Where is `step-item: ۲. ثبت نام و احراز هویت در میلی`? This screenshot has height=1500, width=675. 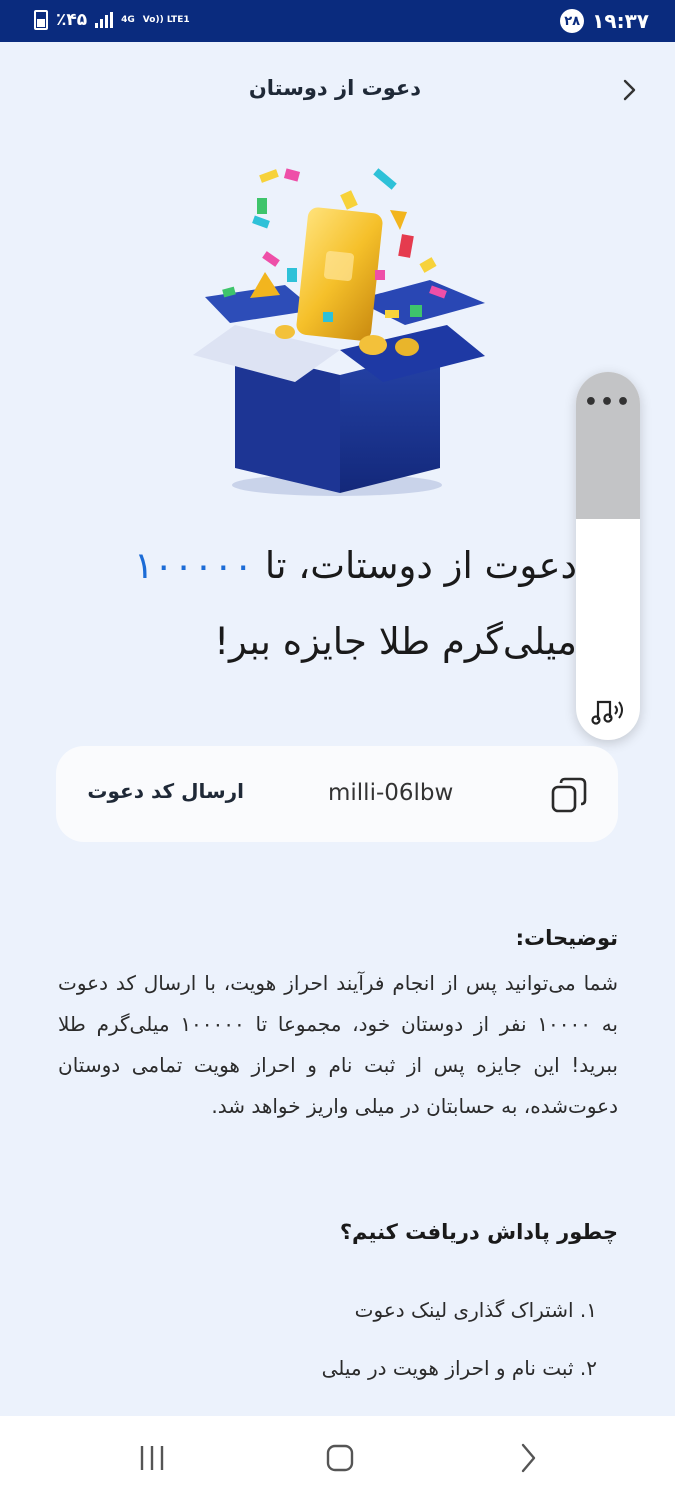
step-item: ۲. ثبت نام و احراز هویت در میلی is located at coordinates (459, 1368).